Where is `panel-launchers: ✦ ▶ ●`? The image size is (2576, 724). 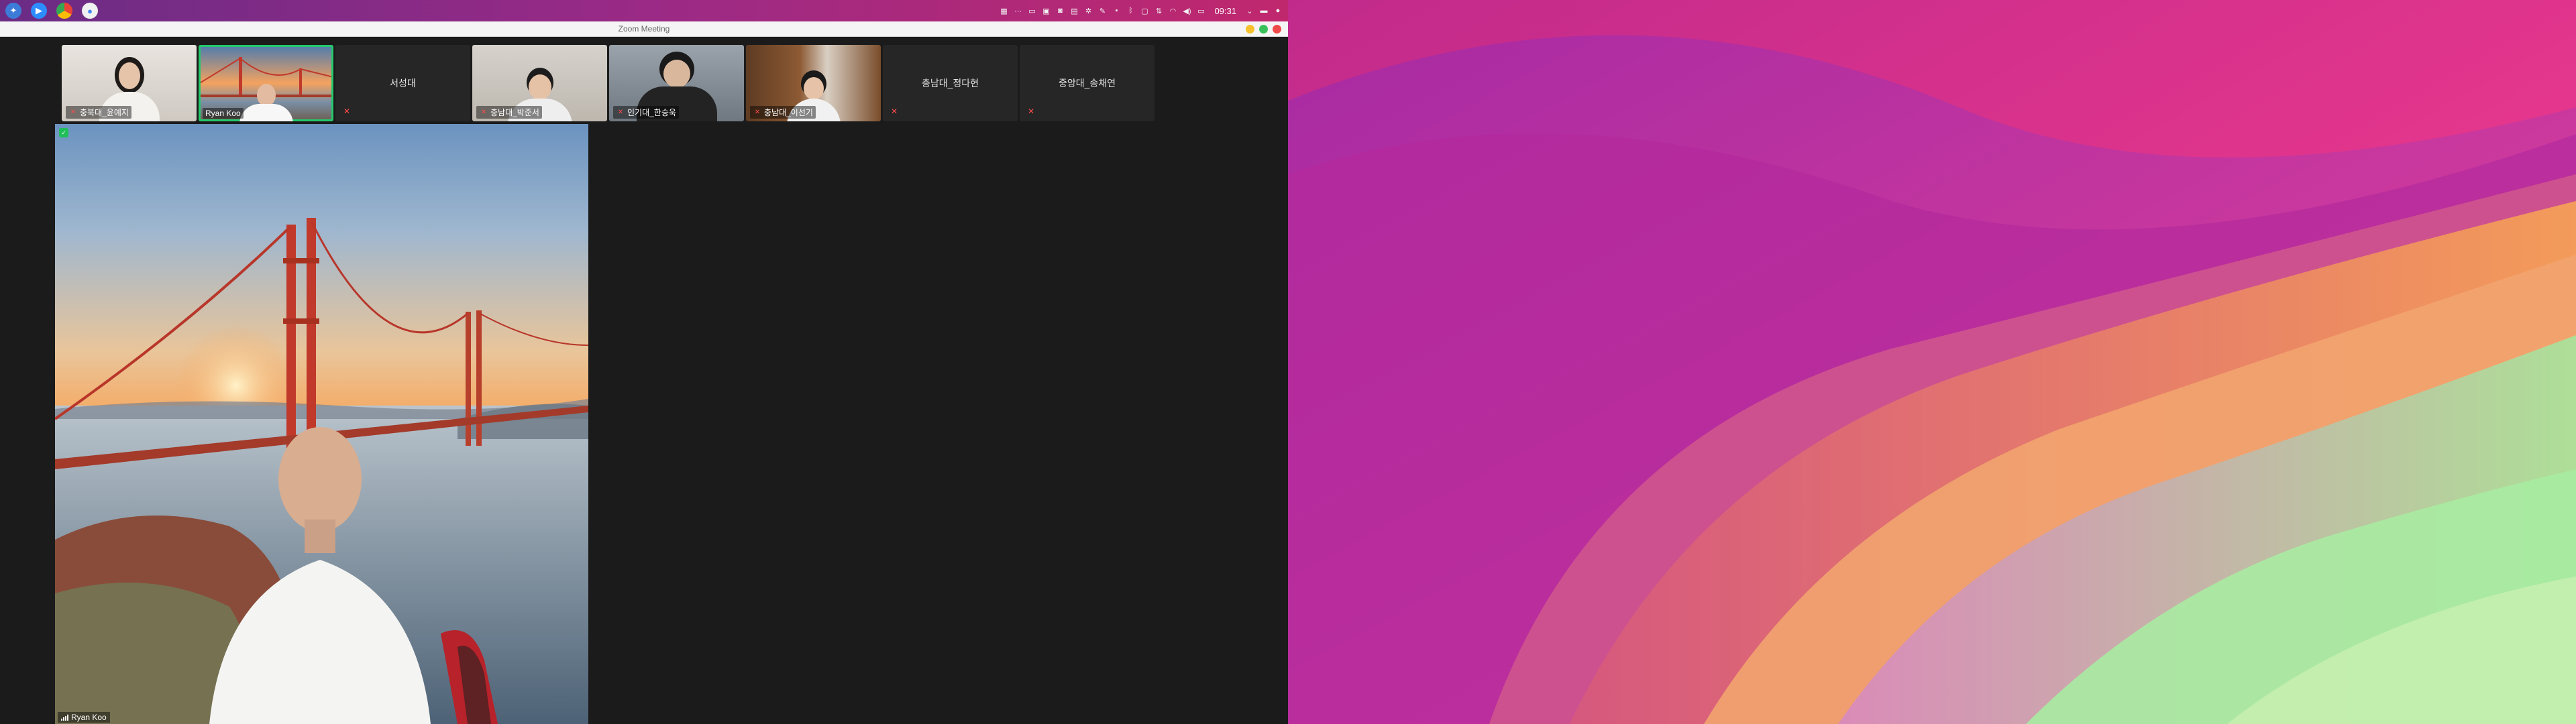 panel-launchers: ✦ ▶ ● is located at coordinates (51, 11).